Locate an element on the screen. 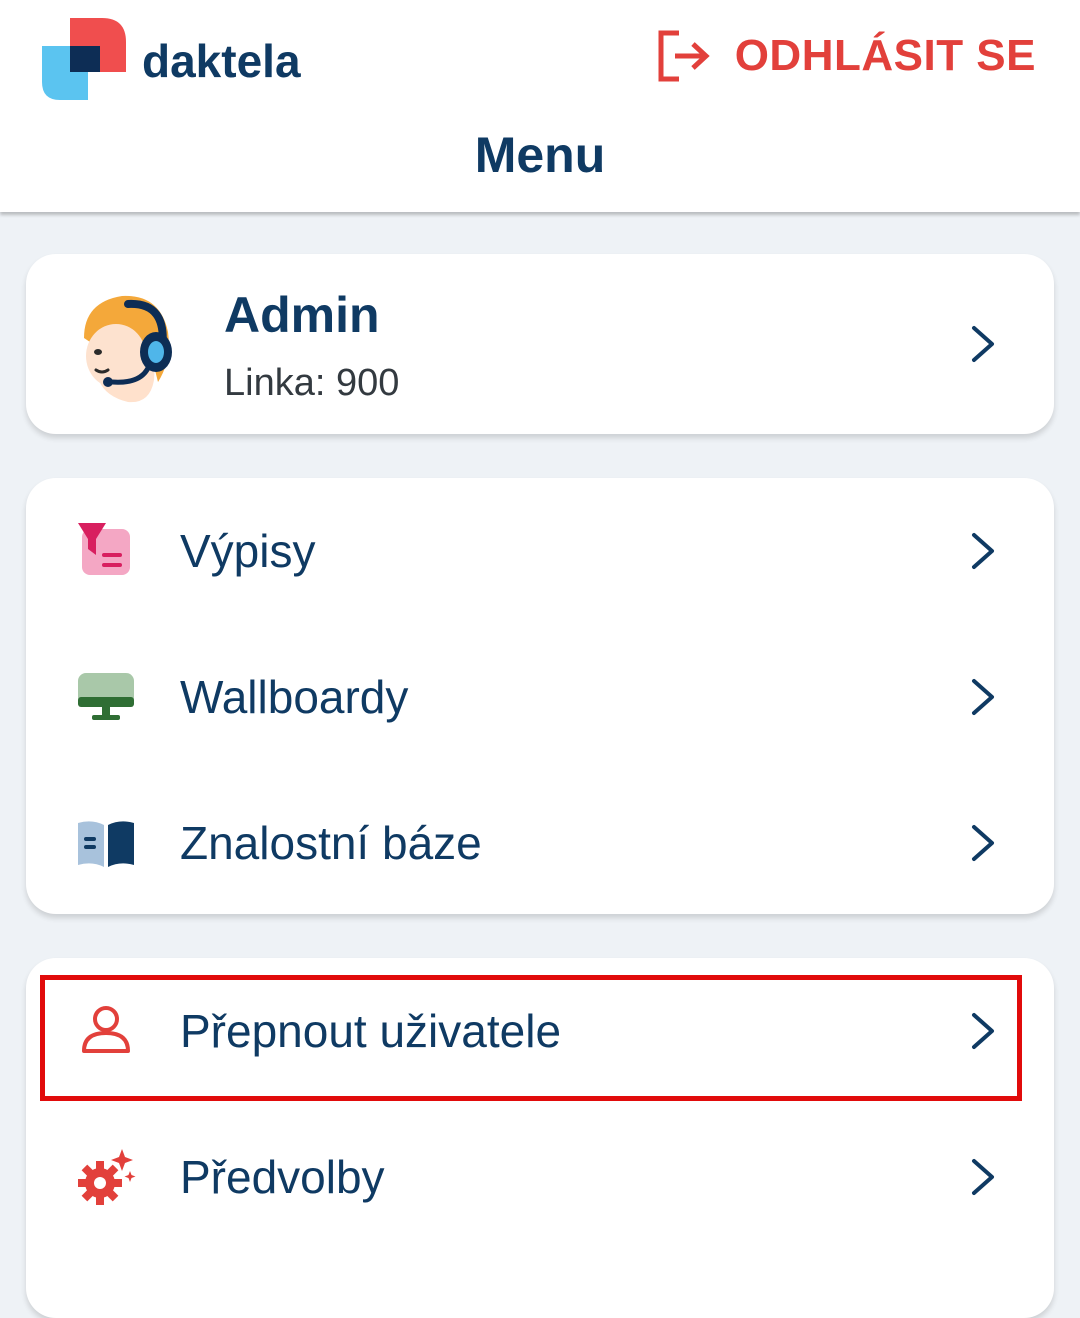 This screenshot has height=1318, width=1080. profile-card: Admin Linka: 900 is located at coordinates (540, 344).